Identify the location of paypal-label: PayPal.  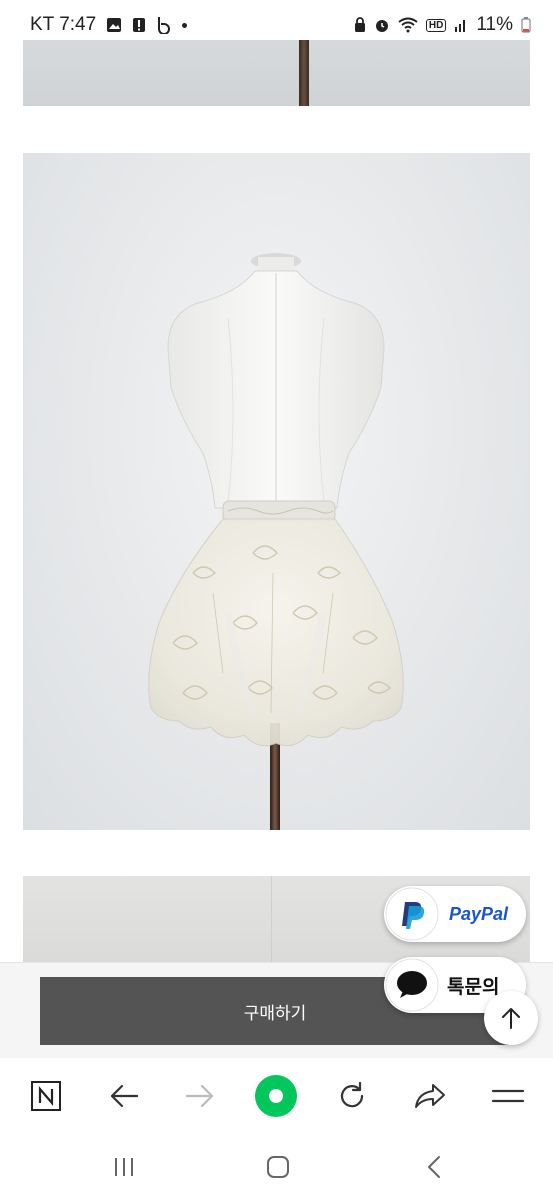
(479, 913).